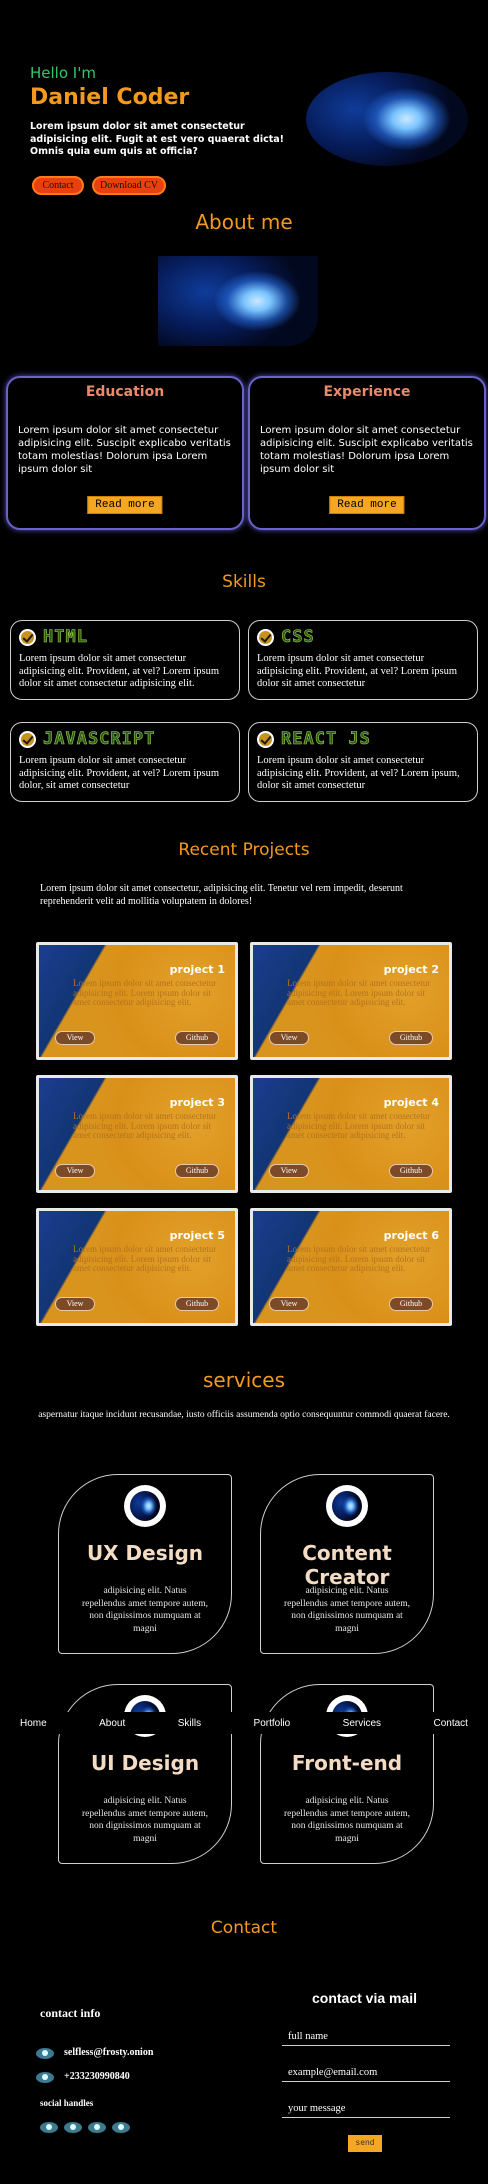 The width and height of the screenshot is (488, 2184). I want to click on about-image, so click(238, 301).